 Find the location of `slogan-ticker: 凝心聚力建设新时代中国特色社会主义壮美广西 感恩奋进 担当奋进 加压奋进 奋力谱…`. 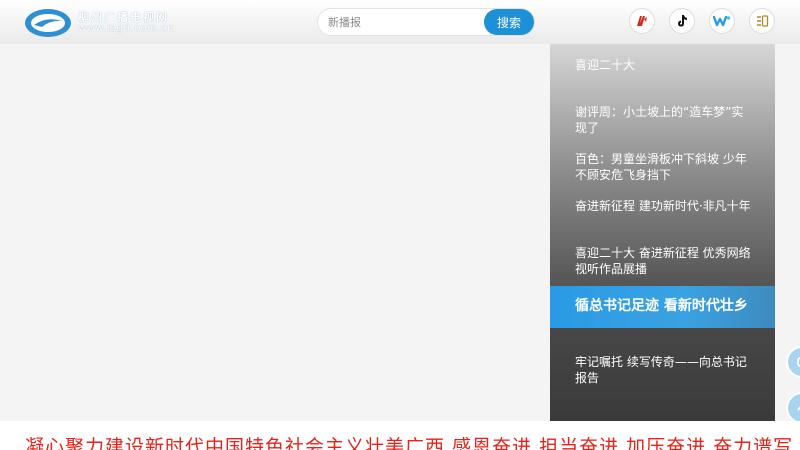

slogan-ticker: 凝心聚力建设新时代中国特色社会主义壮美广西 感恩奋进 担当奋进 加压奋进 奋力谱… is located at coordinates (400, 435).